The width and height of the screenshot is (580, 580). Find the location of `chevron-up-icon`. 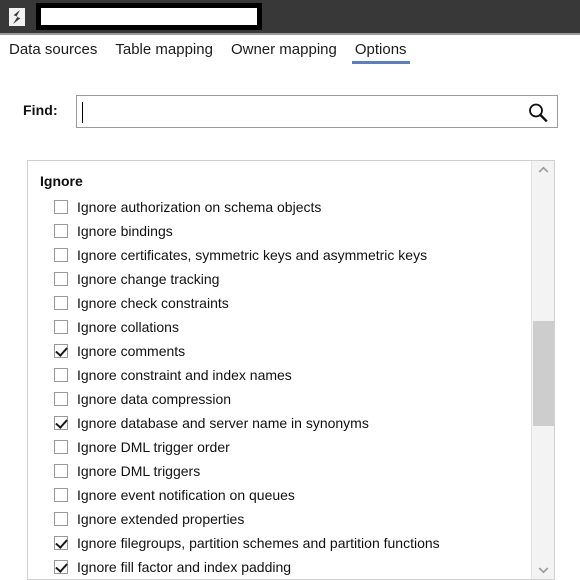

chevron-up-icon is located at coordinates (543, 170).